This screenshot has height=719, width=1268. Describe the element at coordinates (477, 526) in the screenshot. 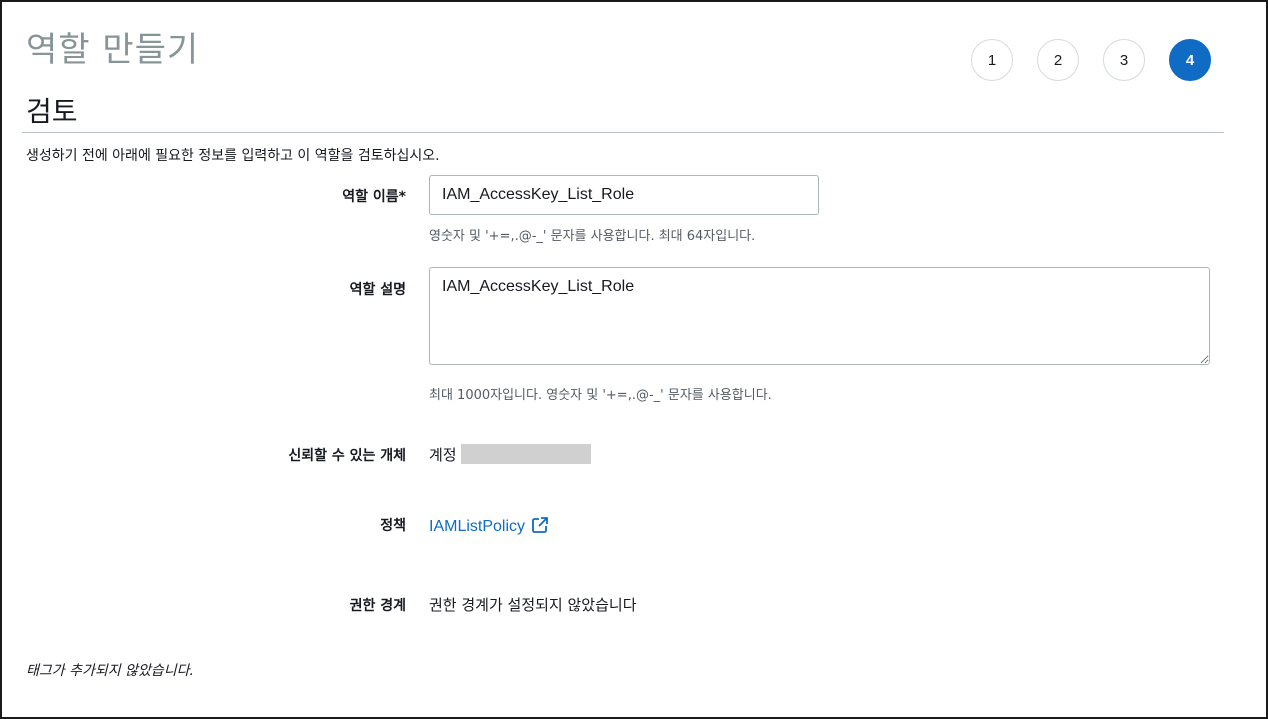

I see `policy-link-text: IAMListPolicy` at that location.